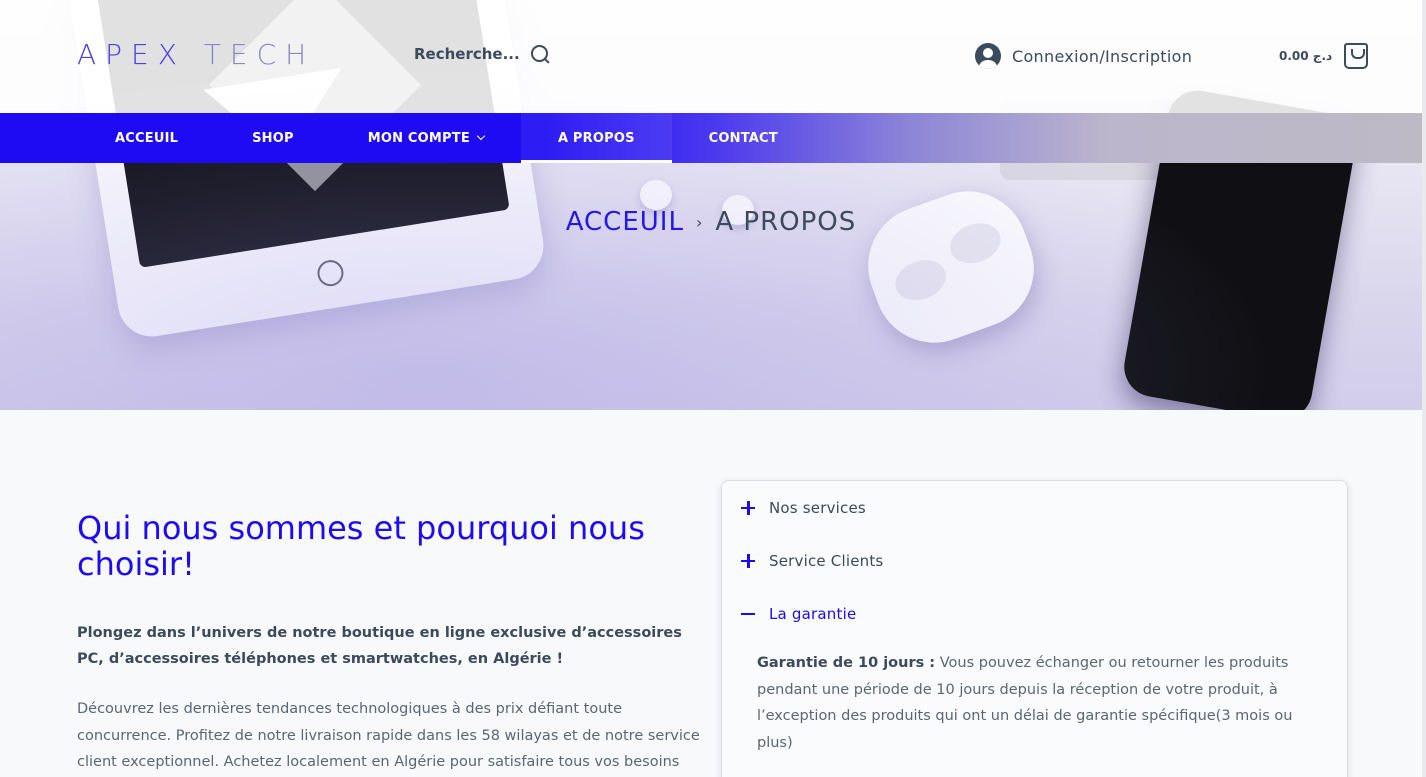  What do you see at coordinates (481, 136) in the screenshot?
I see `chevron-down-icon` at bounding box center [481, 136].